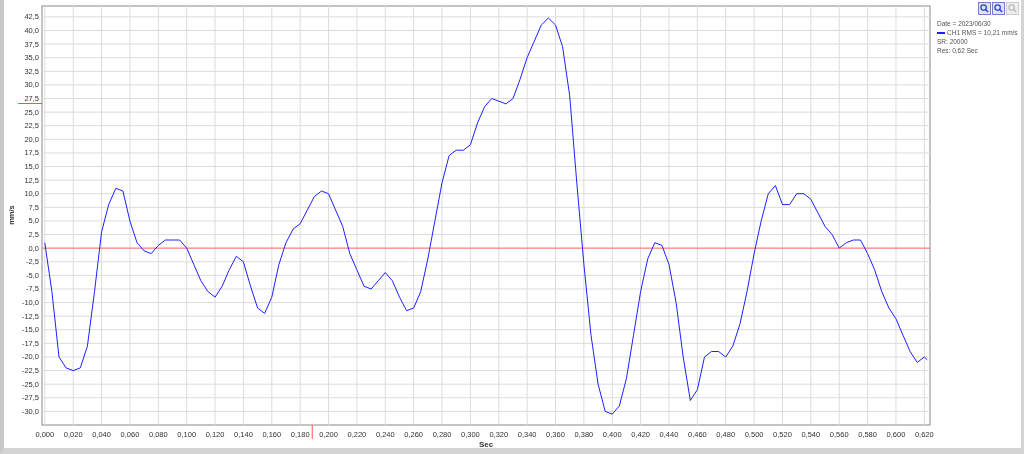  Describe the element at coordinates (486, 444) in the screenshot. I see `x-axis-title: Sec` at that location.